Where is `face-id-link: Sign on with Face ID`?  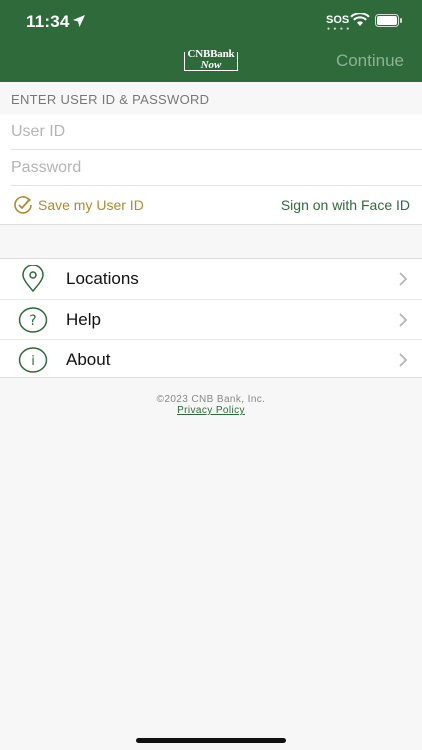
face-id-link: Sign on with Face ID is located at coordinates (345, 205).